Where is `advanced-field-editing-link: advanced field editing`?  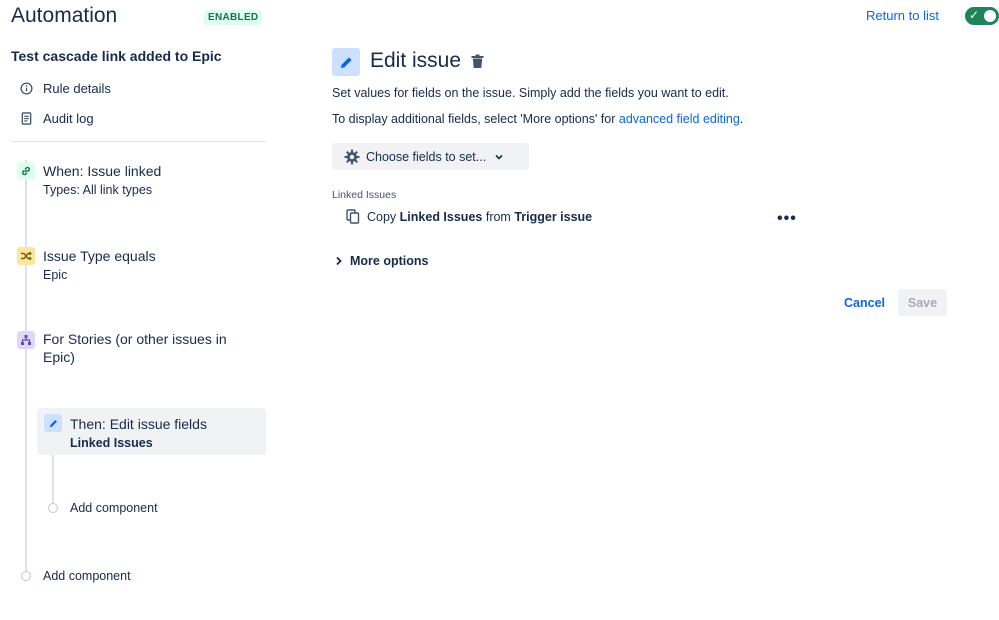 advanced-field-editing-link: advanced field editing is located at coordinates (679, 119).